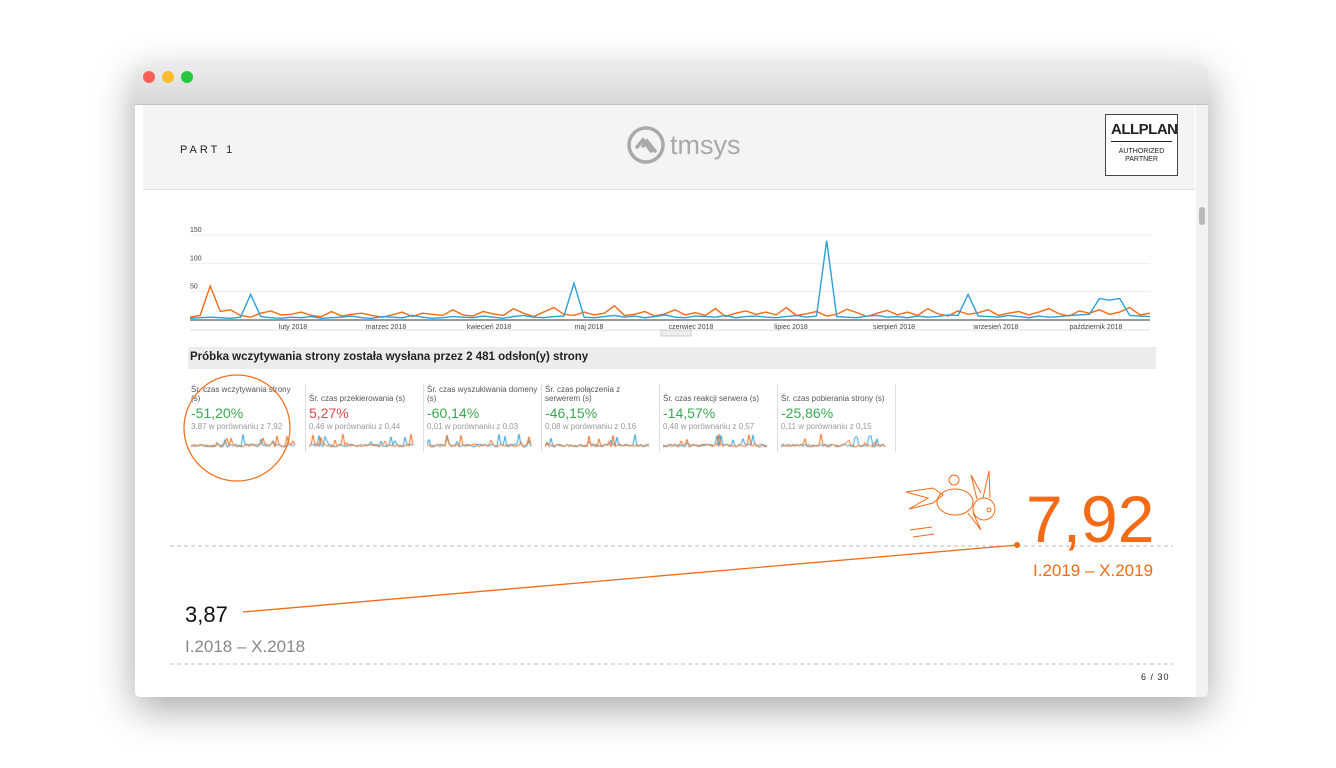 This screenshot has height=768, width=1336. What do you see at coordinates (1093, 570) in the screenshot?
I see `new-period: I.2019 – X.2019` at bounding box center [1093, 570].